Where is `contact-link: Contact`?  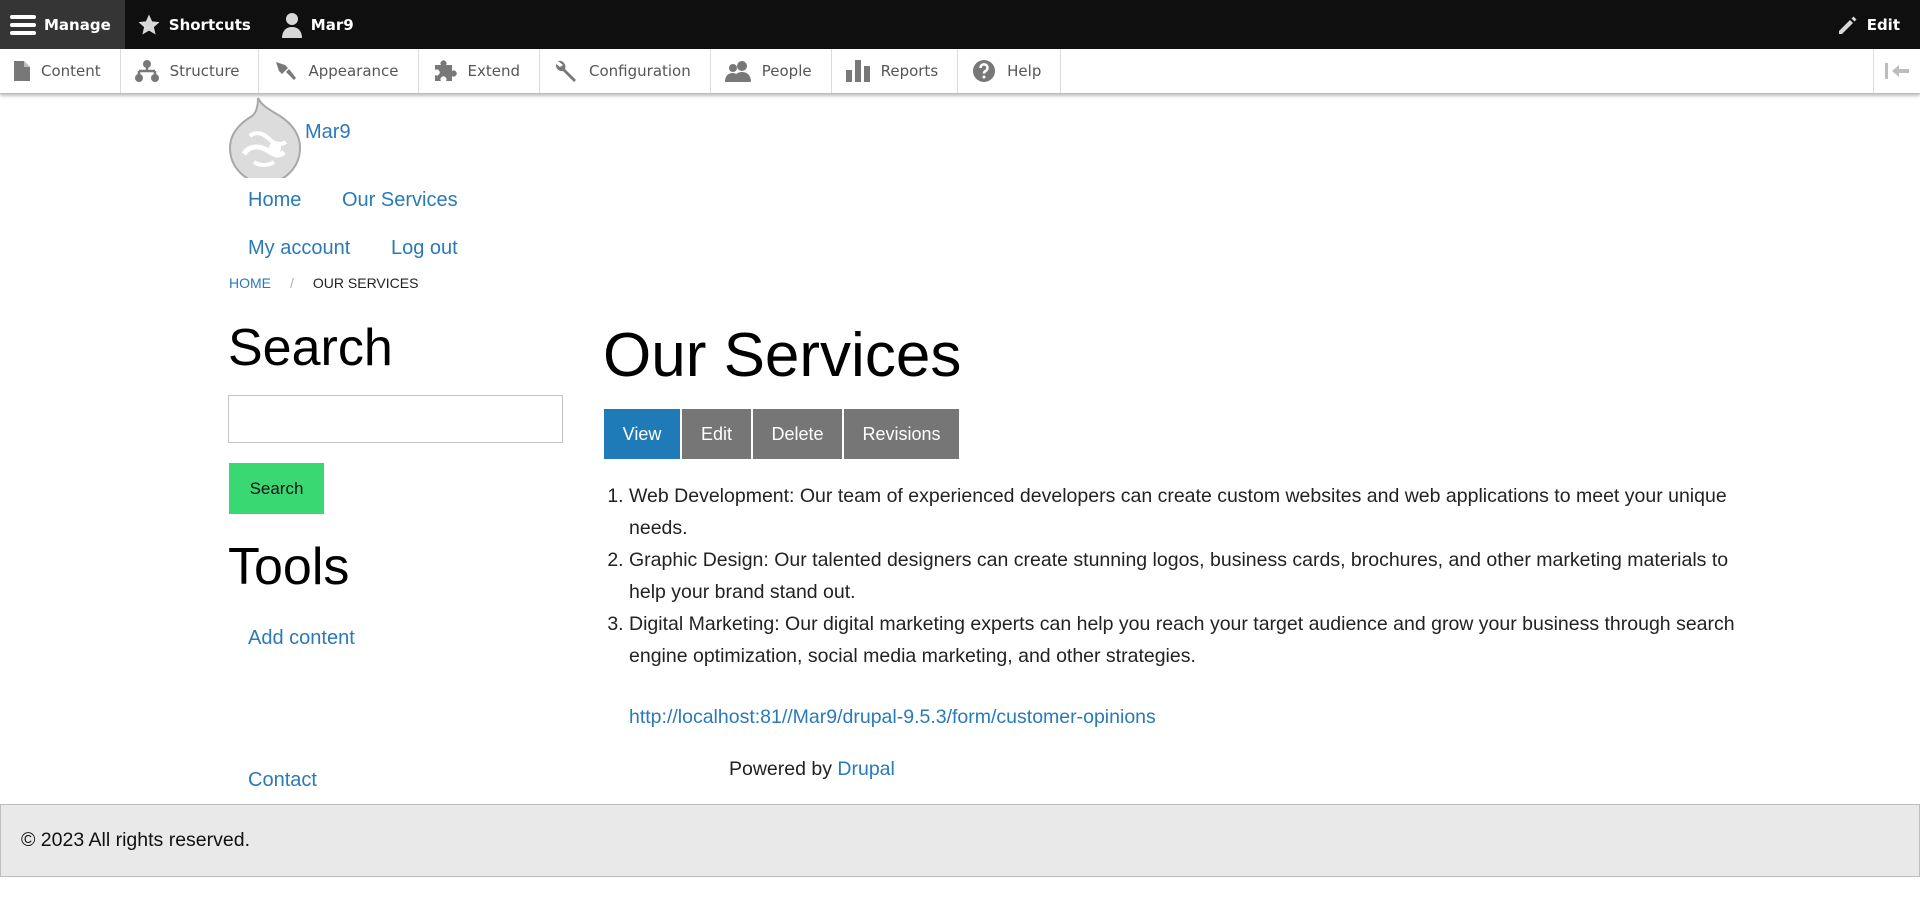
contact-link: Contact is located at coordinates (282, 780).